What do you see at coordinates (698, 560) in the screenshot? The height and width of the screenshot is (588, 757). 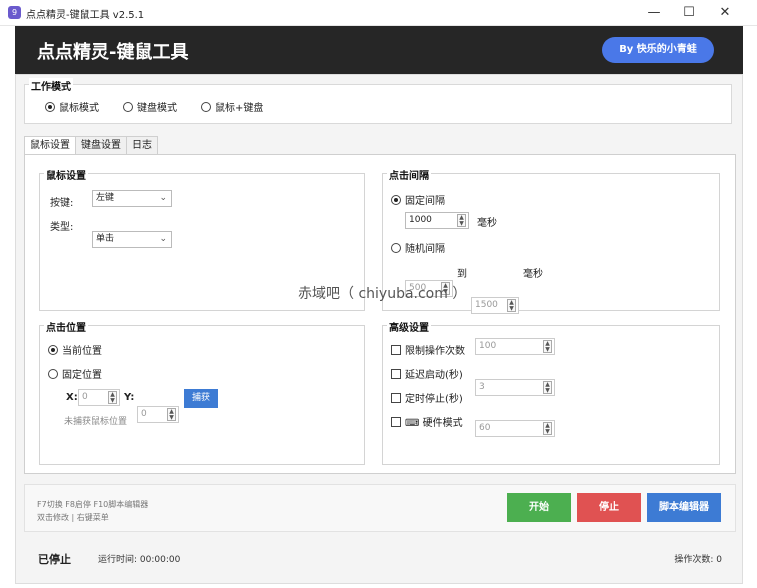 I see `ops-count: 操作次数: 0` at bounding box center [698, 560].